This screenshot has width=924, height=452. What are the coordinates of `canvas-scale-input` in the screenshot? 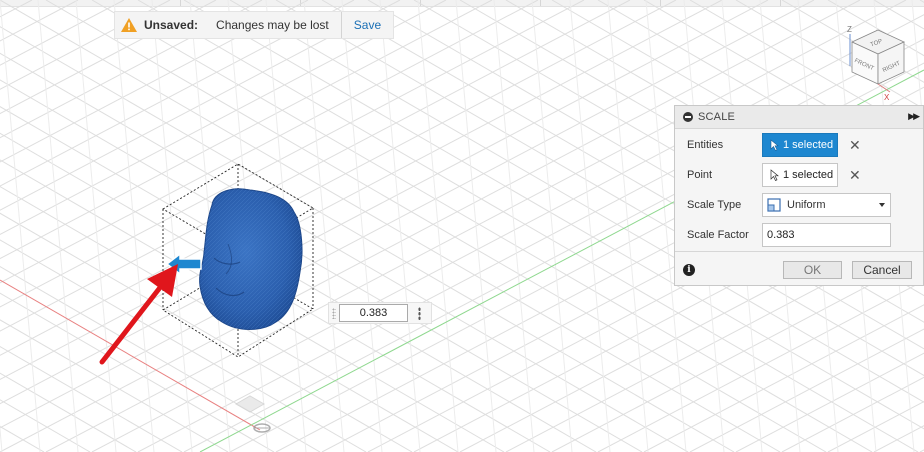 It's located at (380, 313).